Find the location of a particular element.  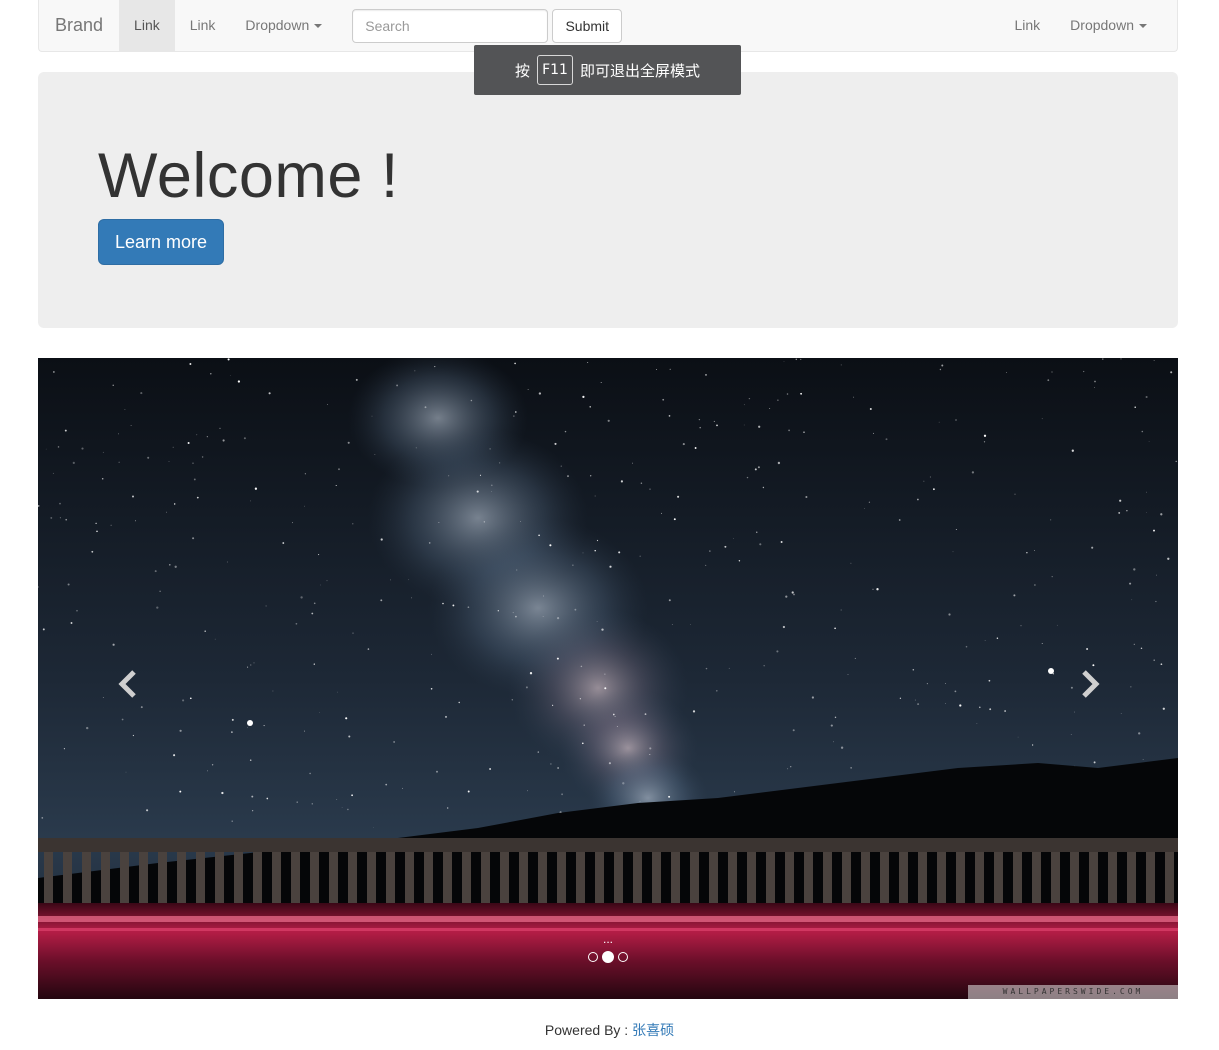

search-form: Submit is located at coordinates (487, 25).